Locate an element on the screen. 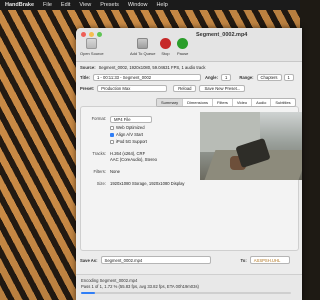 This screenshot has width=320, height=300. align-av-row: Align A/V Start is located at coordinates (111, 134).